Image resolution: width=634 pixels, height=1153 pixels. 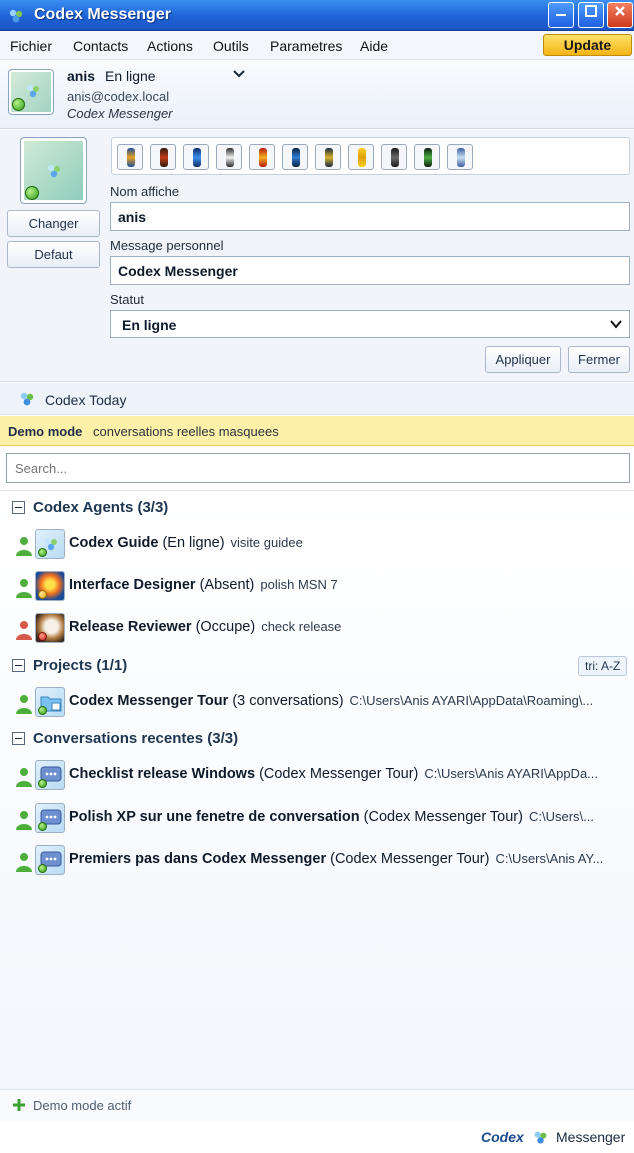 I want to click on minimize-icon, so click(x=561, y=15).